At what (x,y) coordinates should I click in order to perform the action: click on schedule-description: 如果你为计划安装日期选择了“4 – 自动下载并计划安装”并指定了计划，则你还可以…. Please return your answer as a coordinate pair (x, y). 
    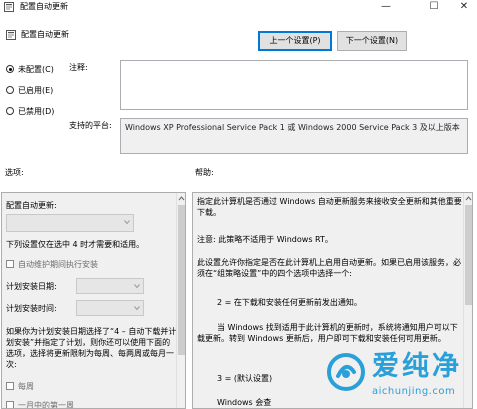
    Looking at the image, I should click on (91, 348).